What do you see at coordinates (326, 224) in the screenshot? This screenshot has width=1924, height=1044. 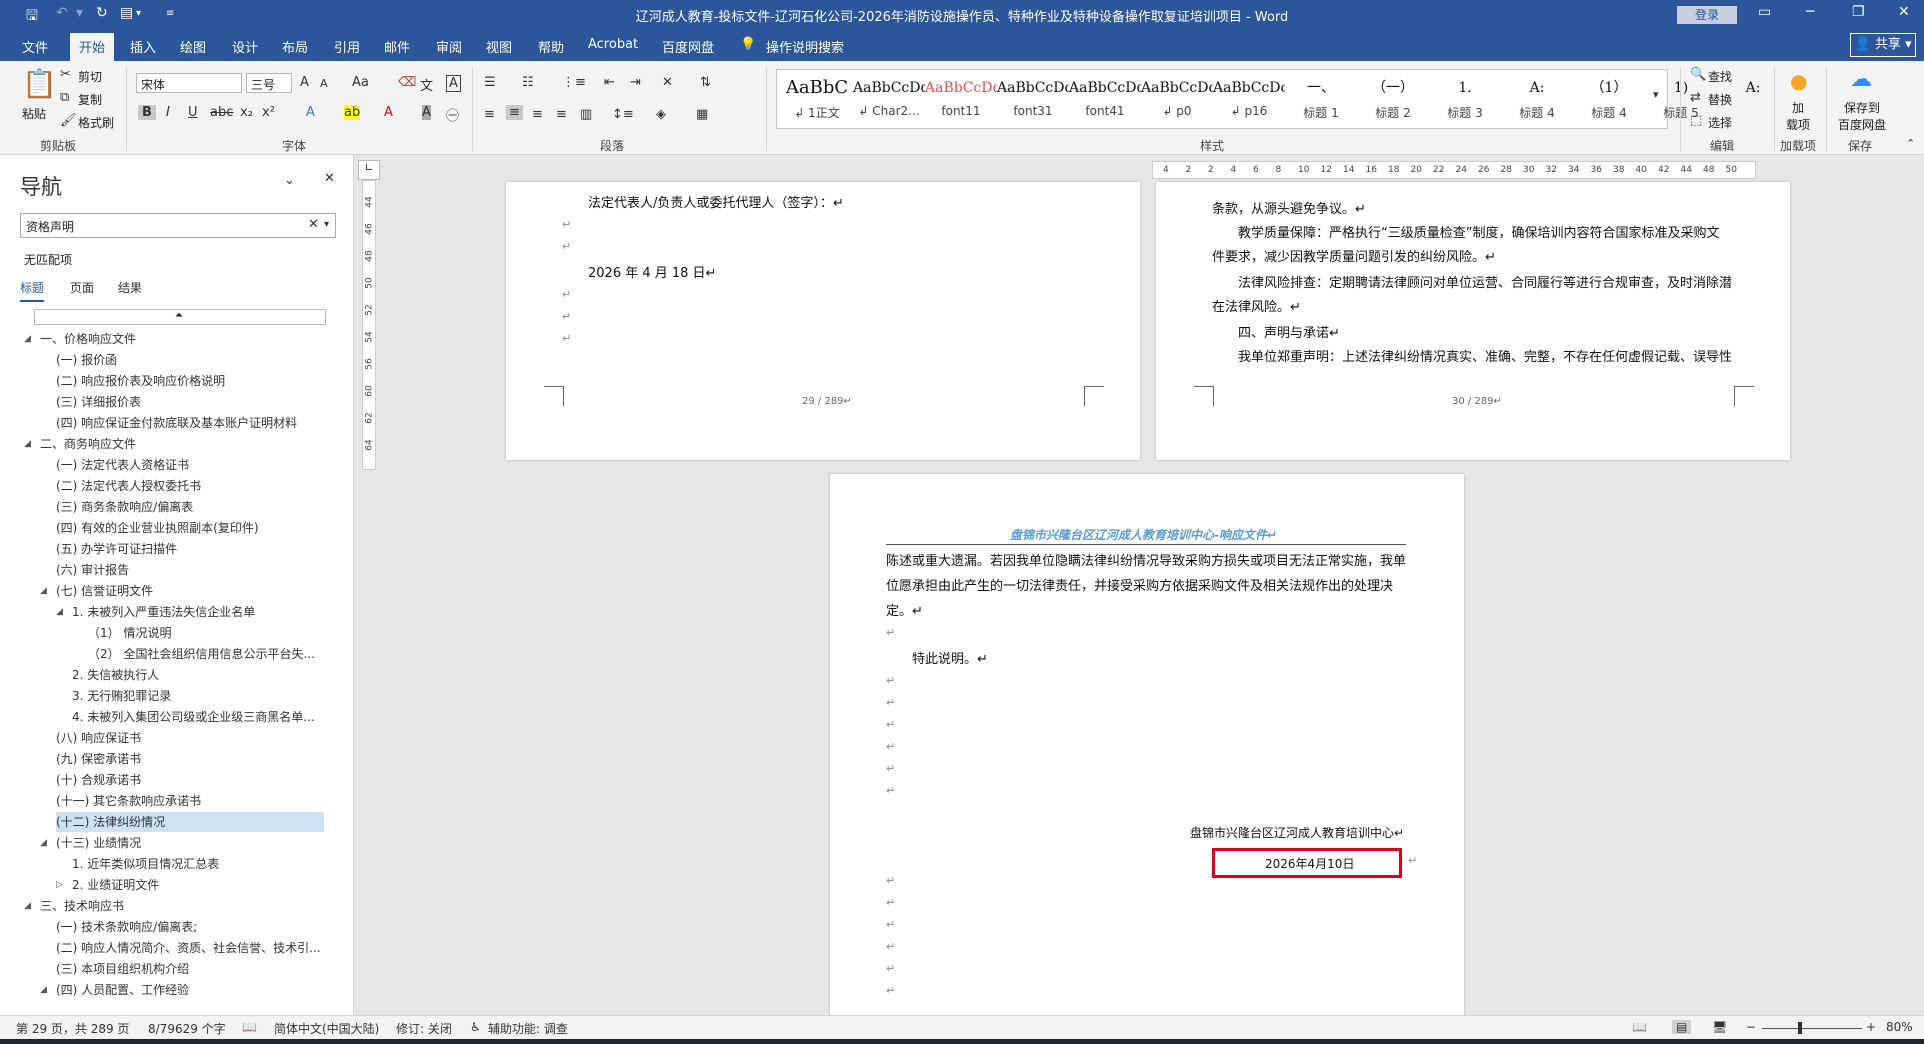 I see `search-options-icon: ▾` at bounding box center [326, 224].